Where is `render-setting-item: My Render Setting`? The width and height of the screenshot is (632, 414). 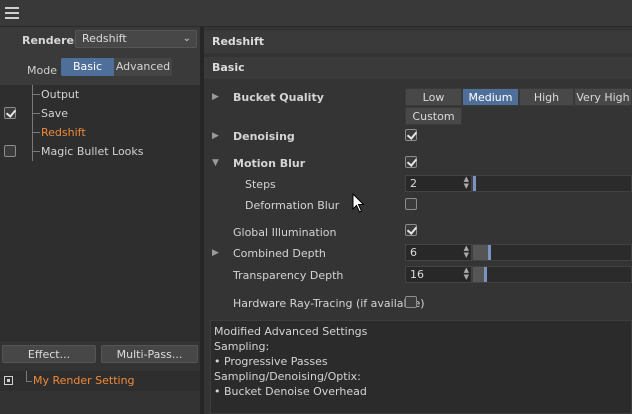 render-setting-item: My Render Setting is located at coordinates (100, 381).